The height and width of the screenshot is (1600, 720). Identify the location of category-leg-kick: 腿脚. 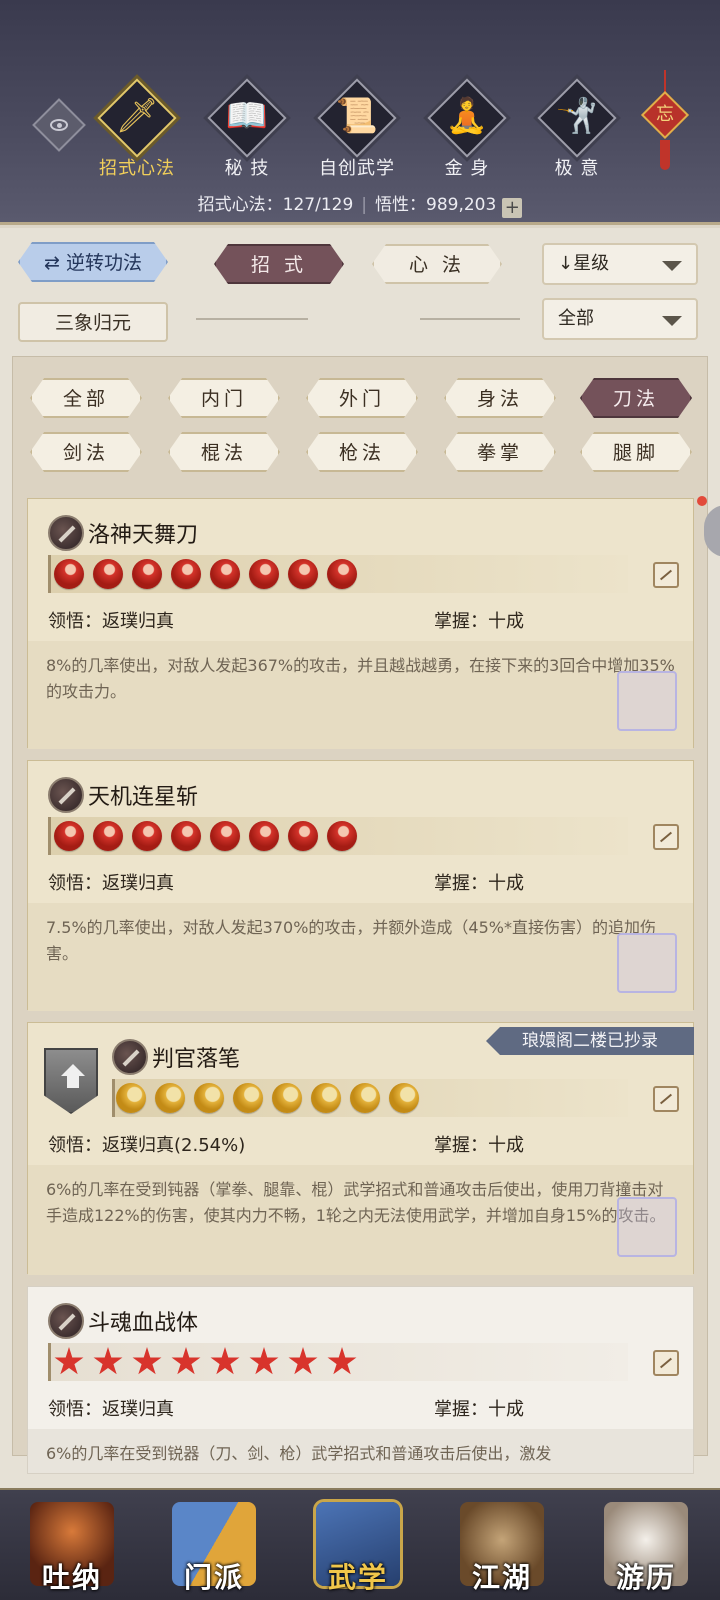
(636, 452).